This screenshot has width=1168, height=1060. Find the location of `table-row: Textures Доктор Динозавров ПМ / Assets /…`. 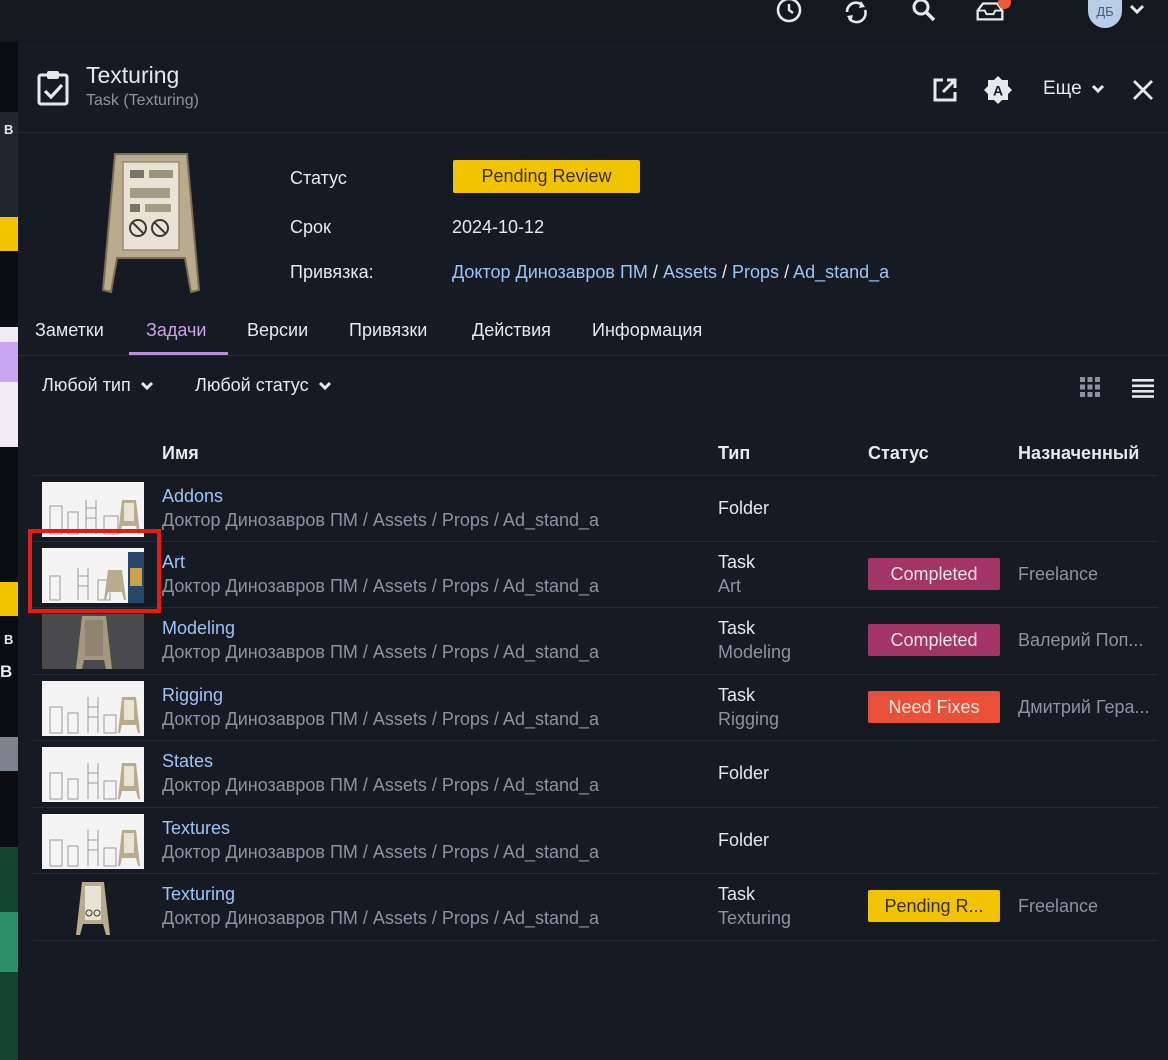

table-row: Textures Доктор Динозавров ПМ / Assets /… is located at coordinates (595, 840).